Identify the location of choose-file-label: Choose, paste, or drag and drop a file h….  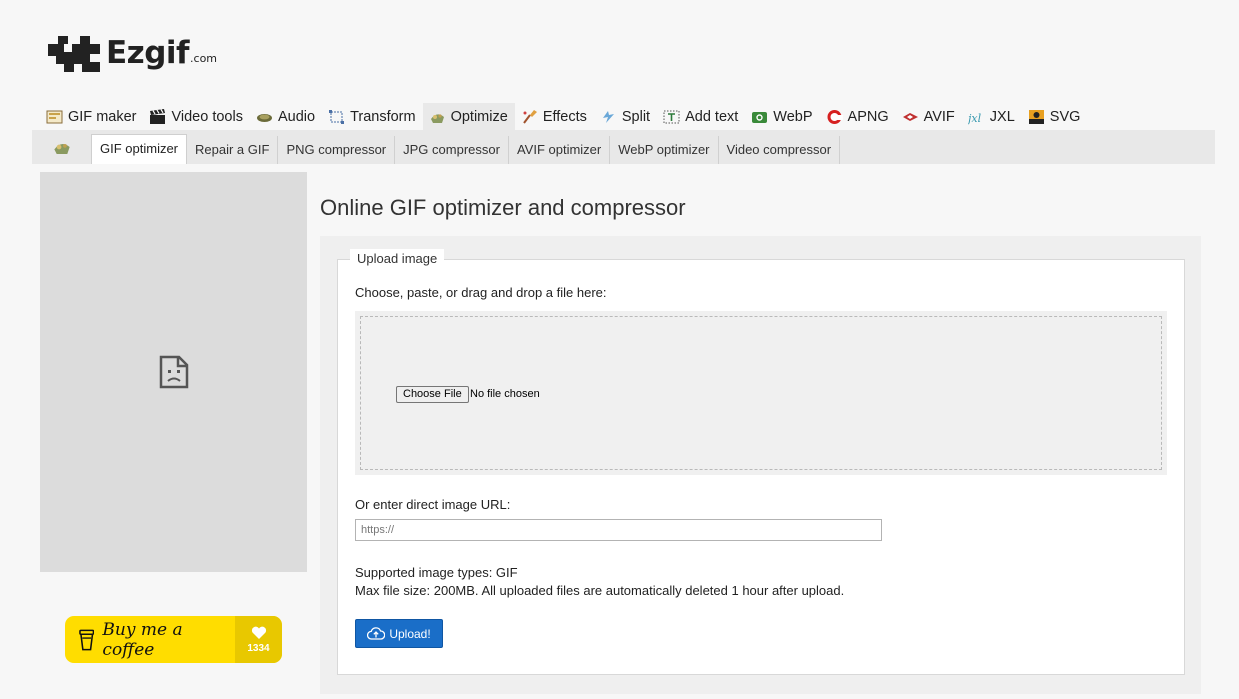
(481, 292).